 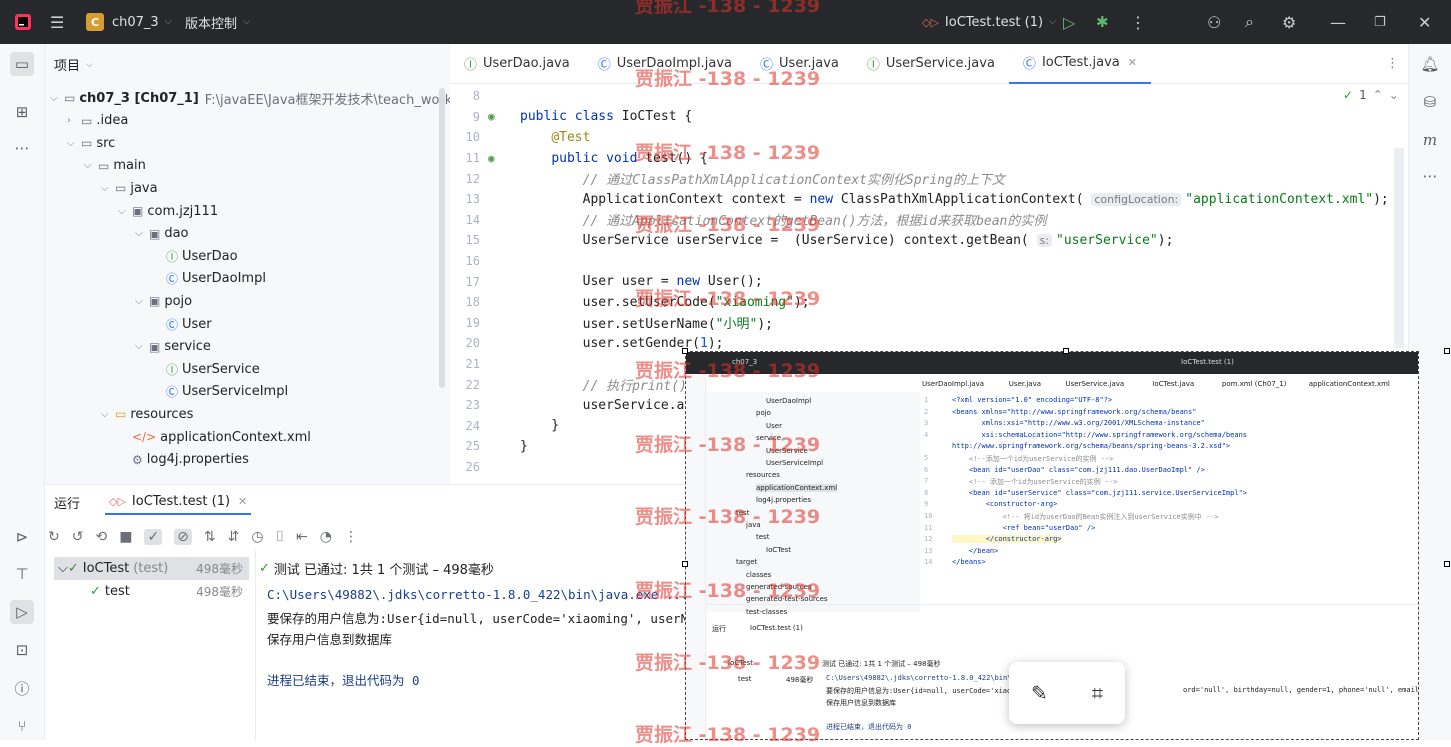 What do you see at coordinates (763, 413) in the screenshot?
I see `overlay-tree-item: pojo` at bounding box center [763, 413].